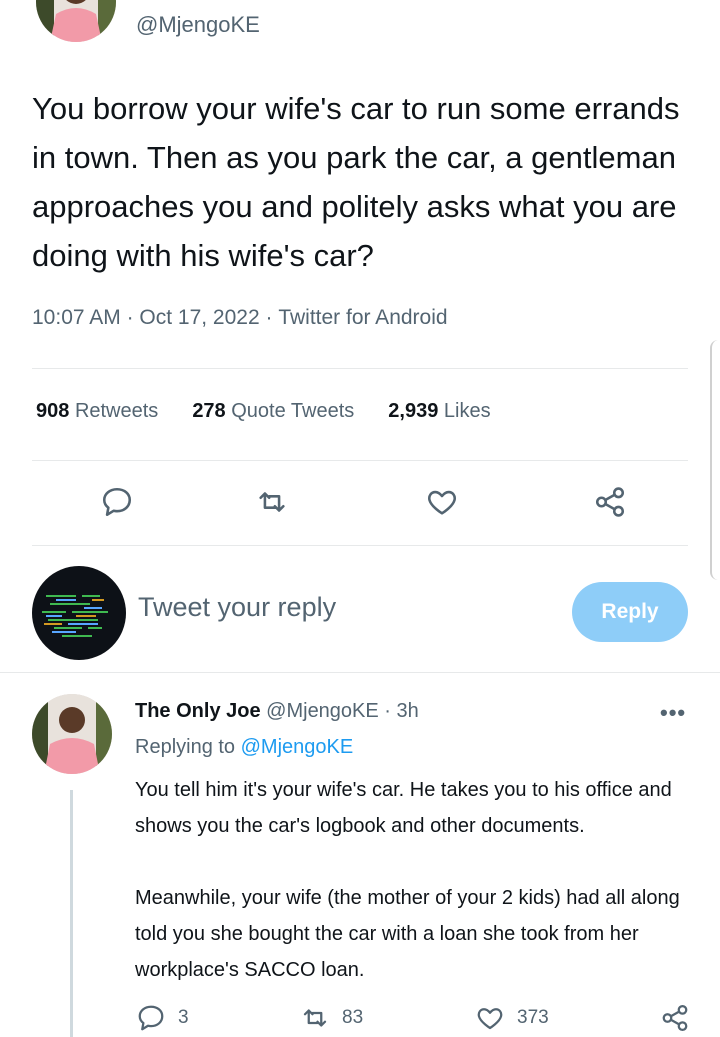  I want to click on tweet-date: Oct 17, 2022, so click(199, 317).